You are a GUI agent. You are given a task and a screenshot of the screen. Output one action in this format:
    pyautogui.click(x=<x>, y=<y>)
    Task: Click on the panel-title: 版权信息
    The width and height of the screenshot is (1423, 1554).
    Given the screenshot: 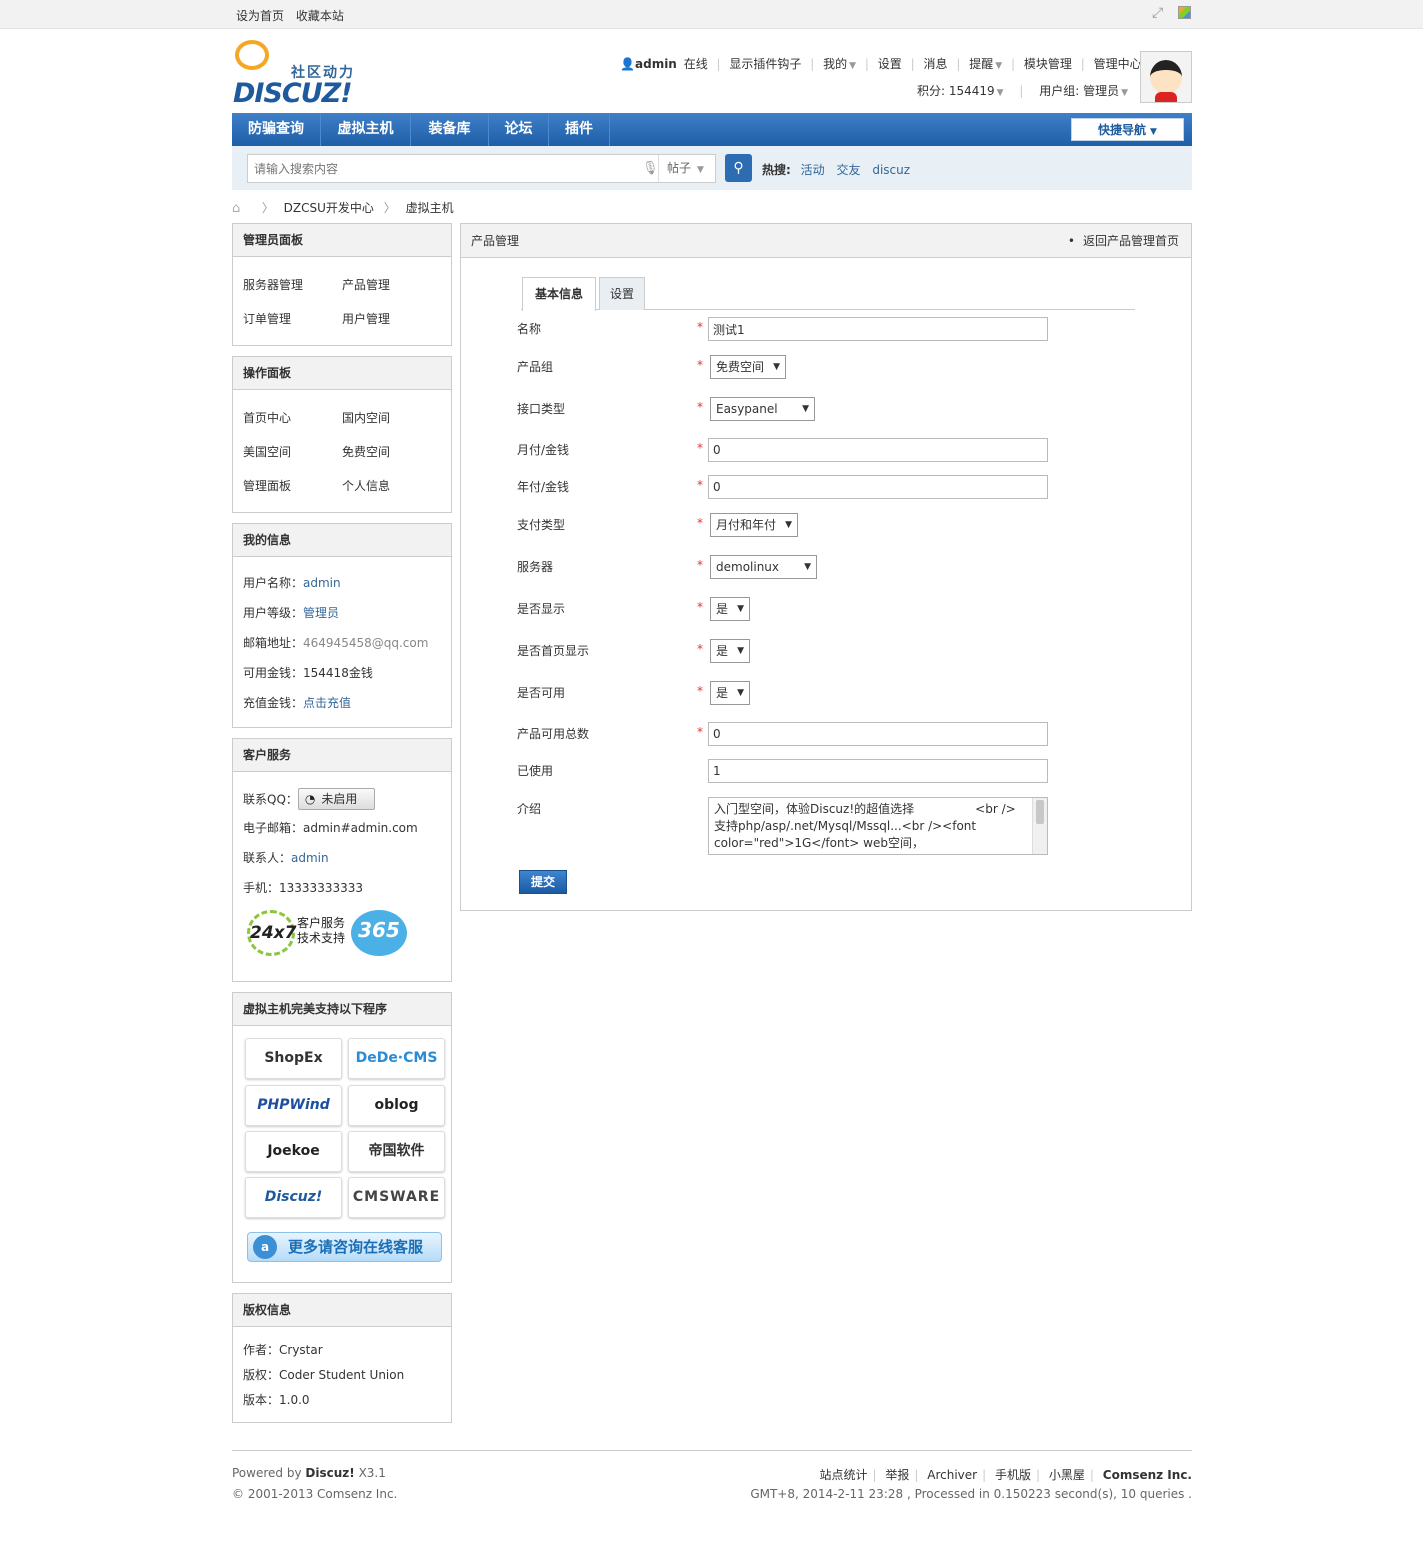 What is the action you would take?
    pyautogui.click(x=342, y=1310)
    